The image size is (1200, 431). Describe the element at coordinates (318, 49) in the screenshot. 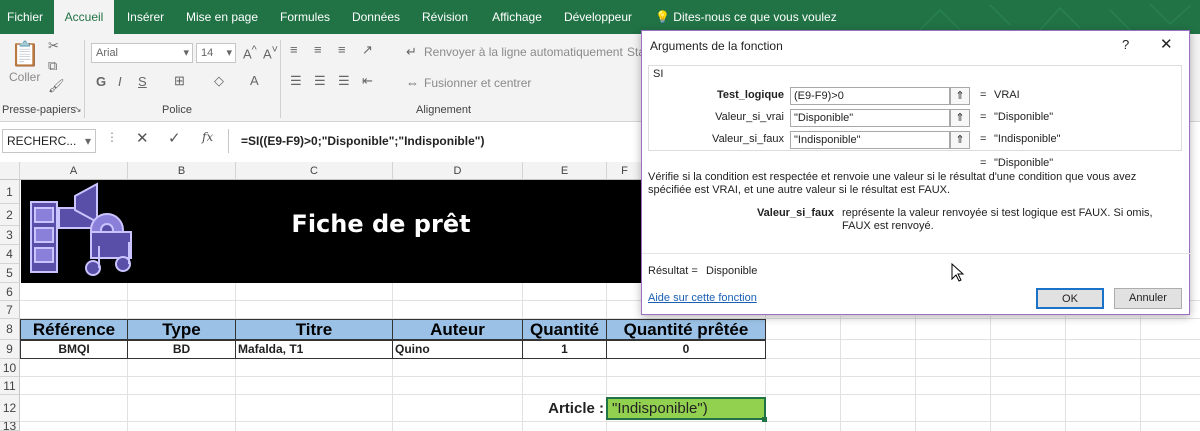

I see `align-middle-icon: ≡` at that location.